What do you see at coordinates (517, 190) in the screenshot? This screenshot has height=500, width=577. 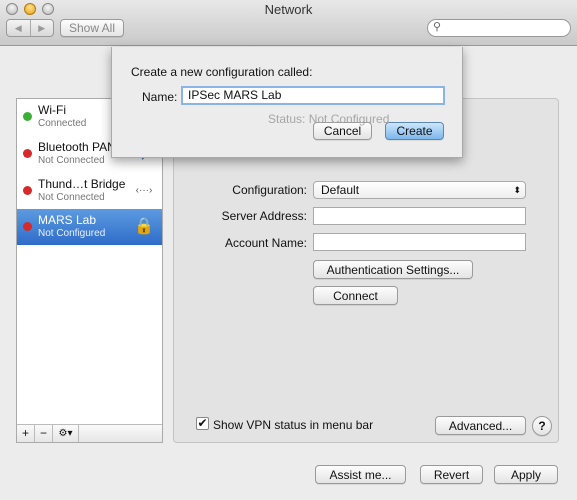 I see `chevron-updown-icon: ⬍` at bounding box center [517, 190].